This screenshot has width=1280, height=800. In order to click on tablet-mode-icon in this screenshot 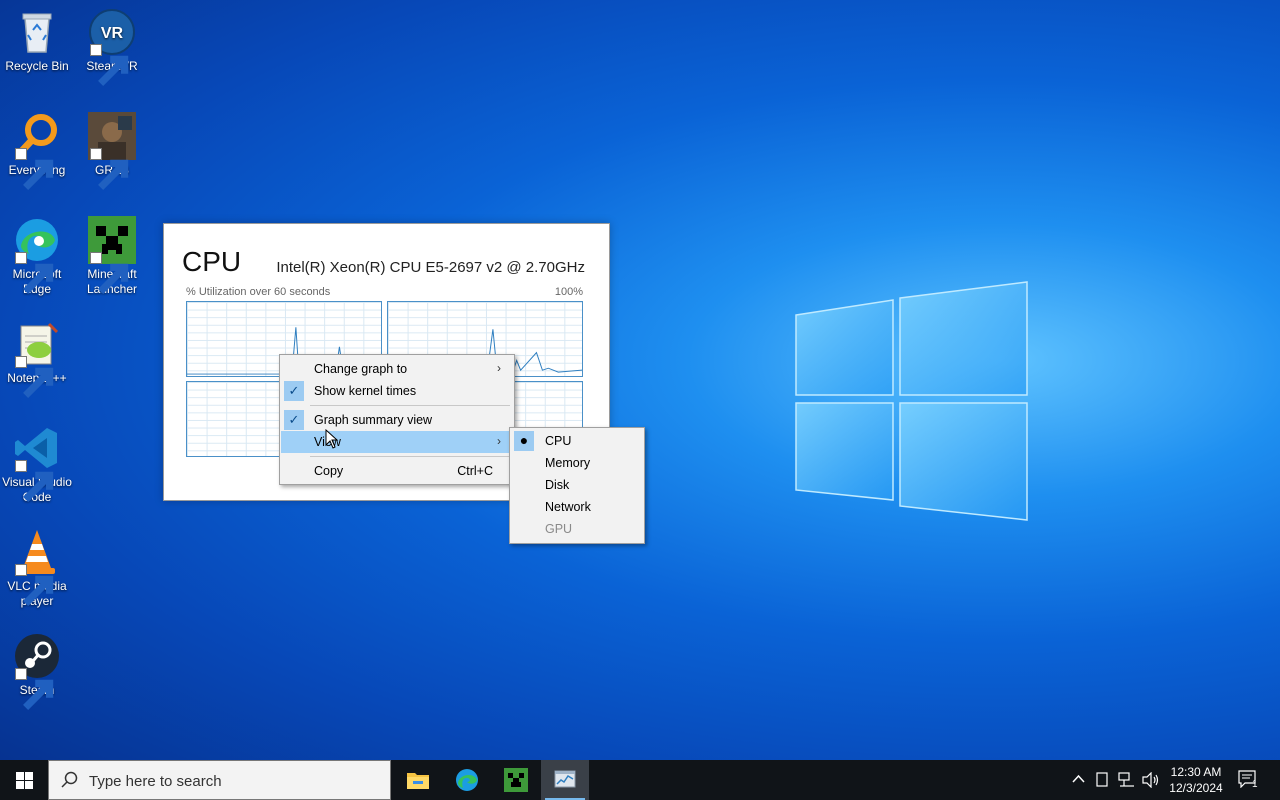, I will do `click(1102, 779)`.